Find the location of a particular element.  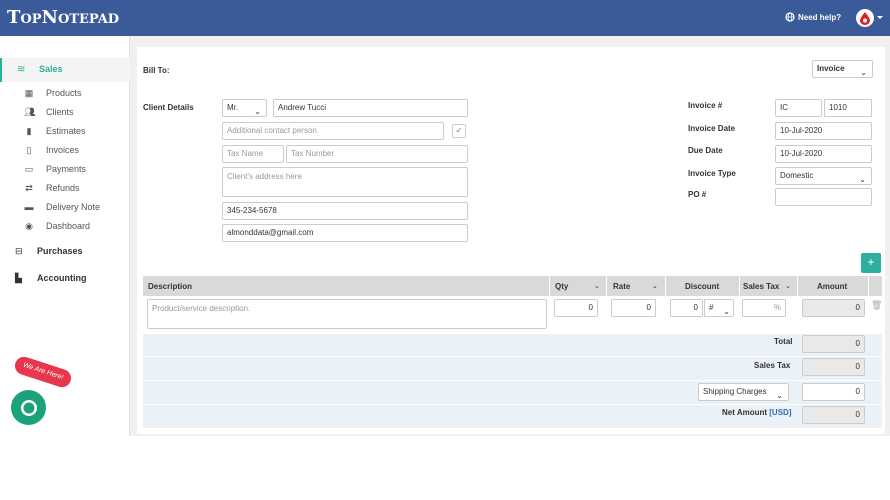

drop-icon is located at coordinates (865, 18).